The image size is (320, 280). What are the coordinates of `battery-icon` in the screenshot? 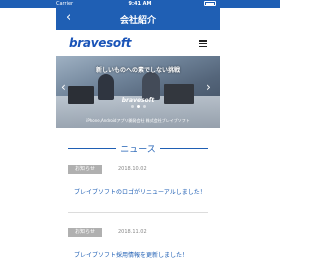 It's located at (210, 3).